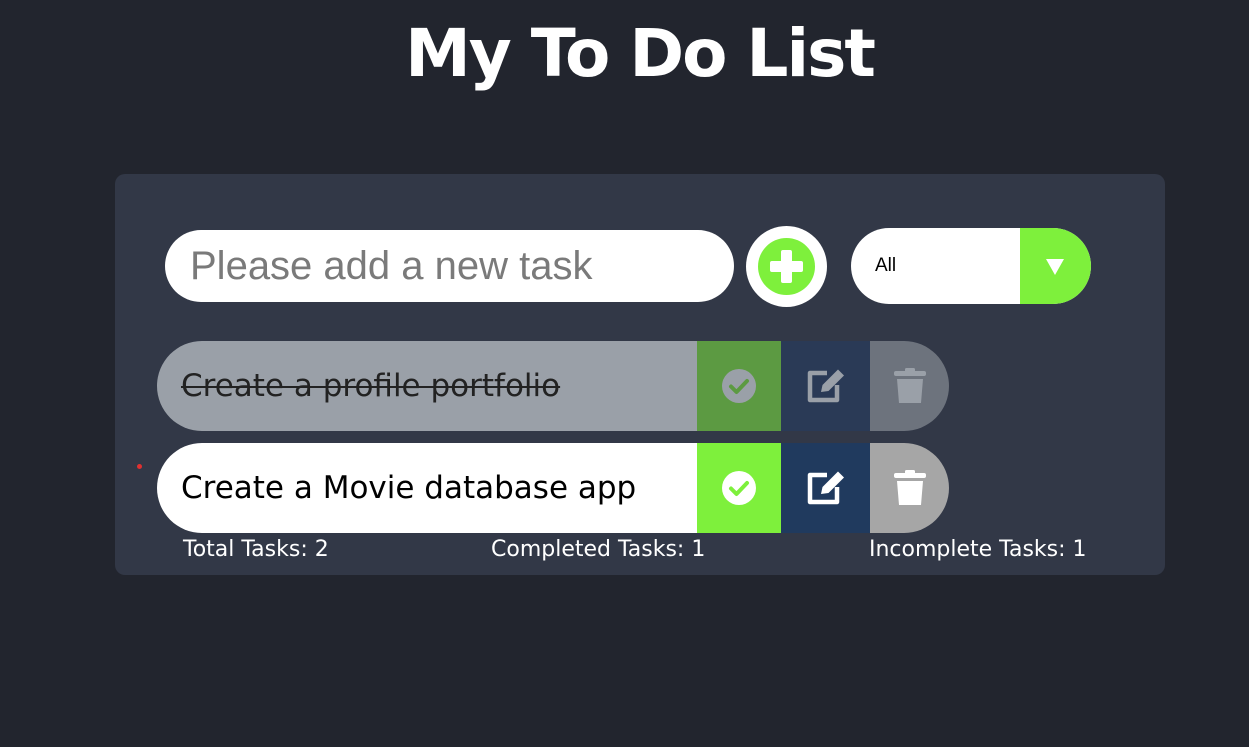 This screenshot has width=1249, height=747. I want to click on filter-selected-value: All, so click(886, 265).